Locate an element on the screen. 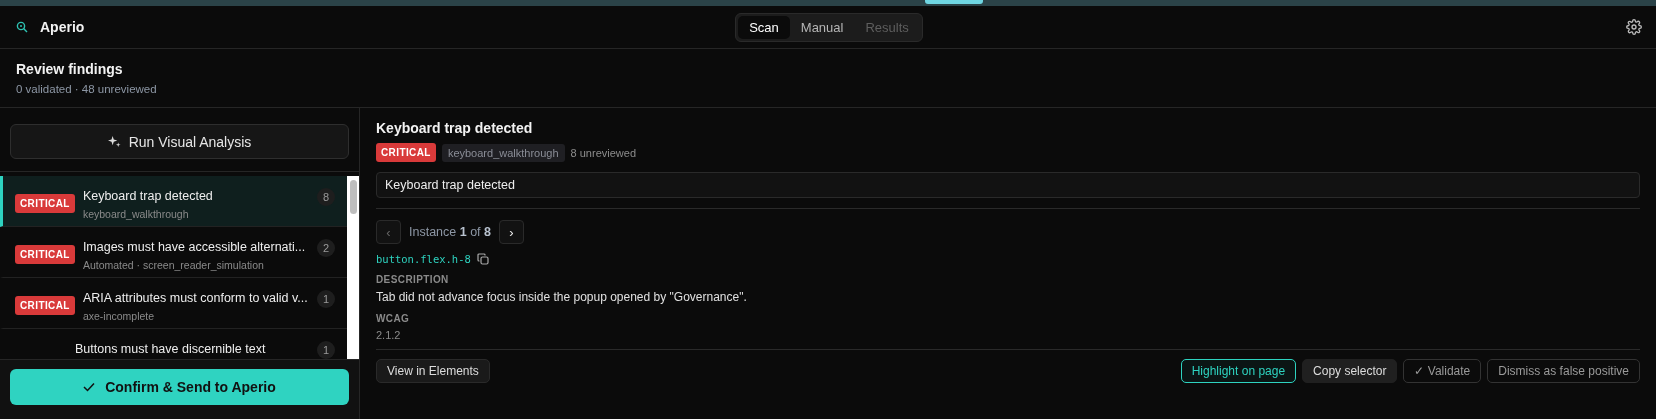  source-tag: keyboard_walkthrough is located at coordinates (503, 152).